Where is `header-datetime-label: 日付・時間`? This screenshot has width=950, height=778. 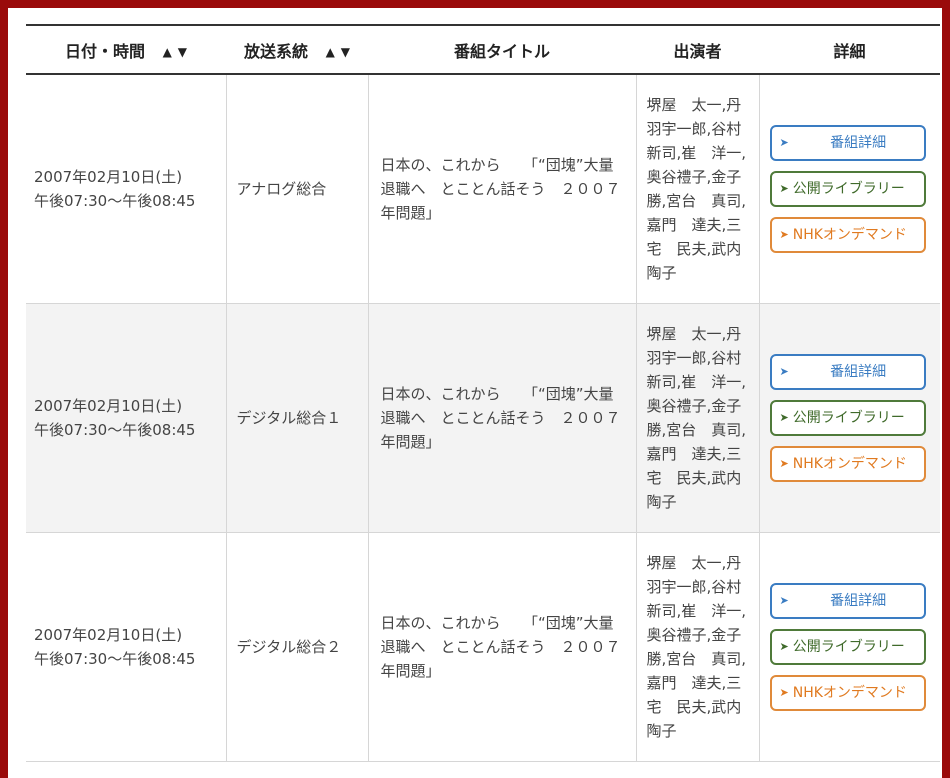
header-datetime-label: 日付・時間 is located at coordinates (104, 51).